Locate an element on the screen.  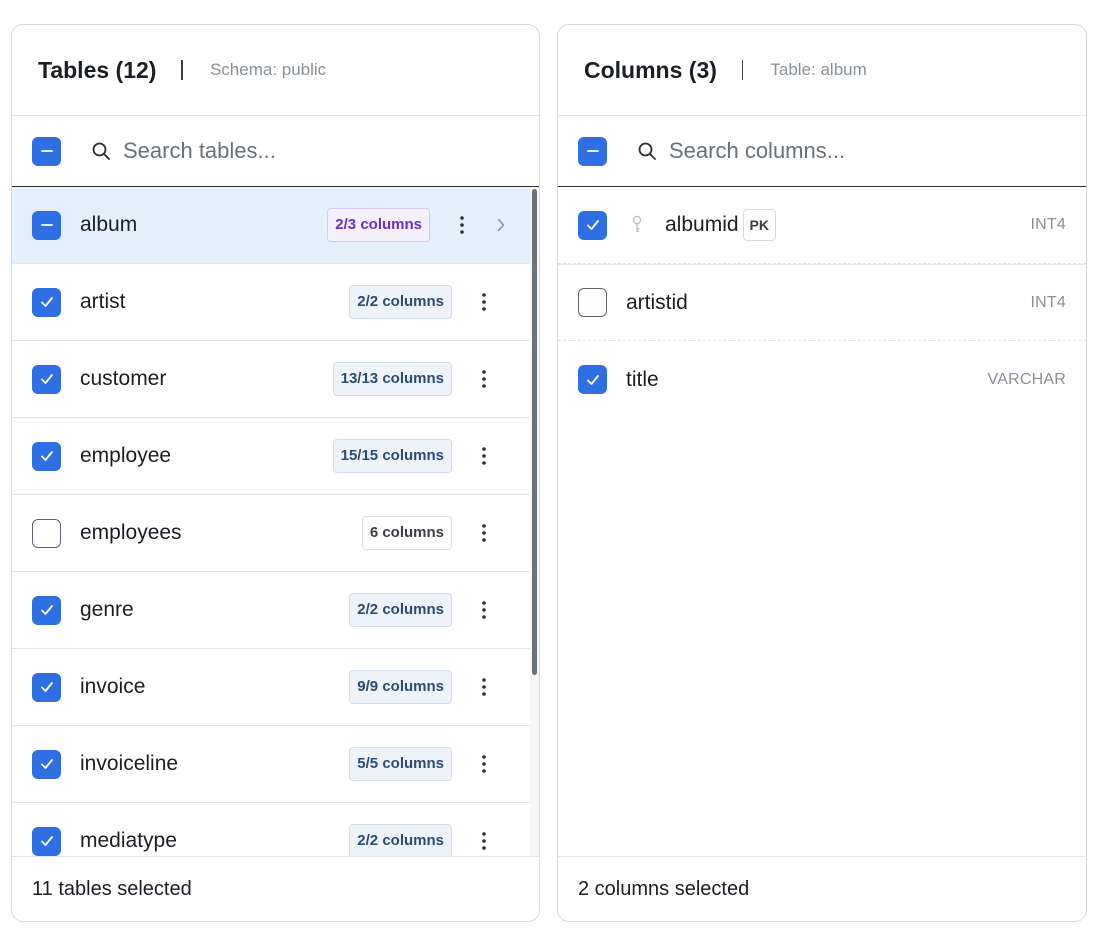
column-count-badge: 13/13 columns is located at coordinates (392, 379).